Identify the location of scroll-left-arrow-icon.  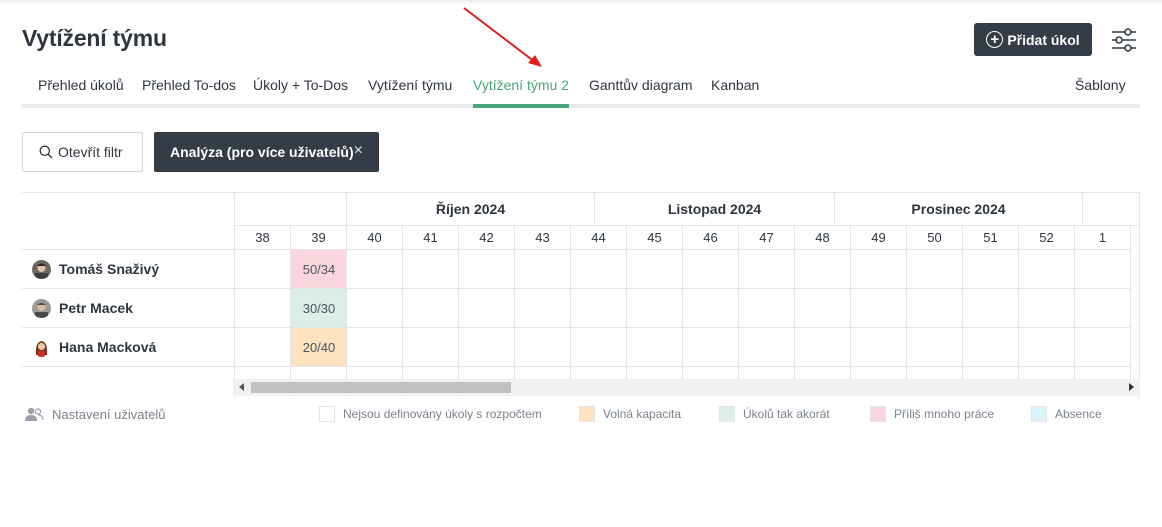
(241, 387).